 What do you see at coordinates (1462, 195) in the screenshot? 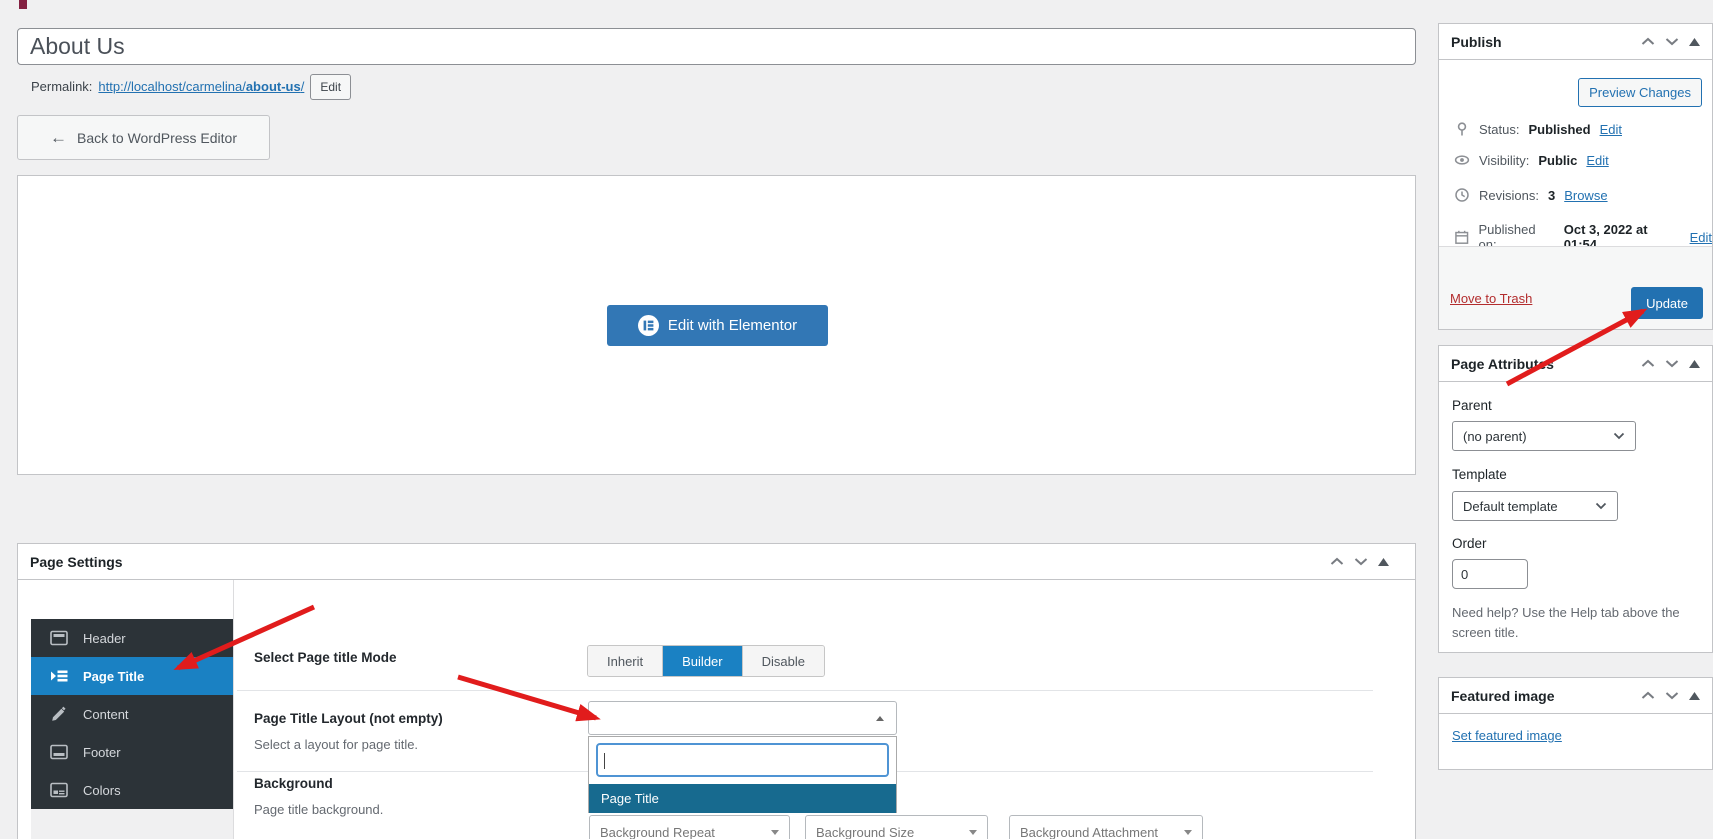
I see `revisions-icon` at bounding box center [1462, 195].